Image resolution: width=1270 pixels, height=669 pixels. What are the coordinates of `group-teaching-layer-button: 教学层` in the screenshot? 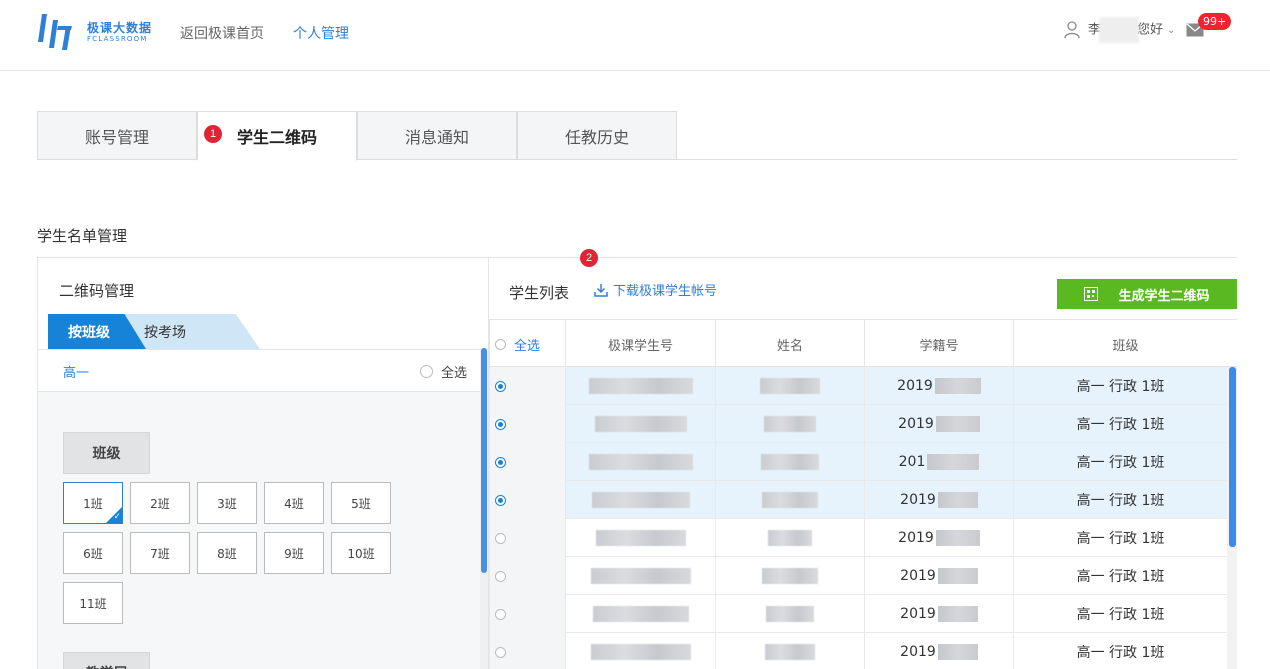 It's located at (106, 660).